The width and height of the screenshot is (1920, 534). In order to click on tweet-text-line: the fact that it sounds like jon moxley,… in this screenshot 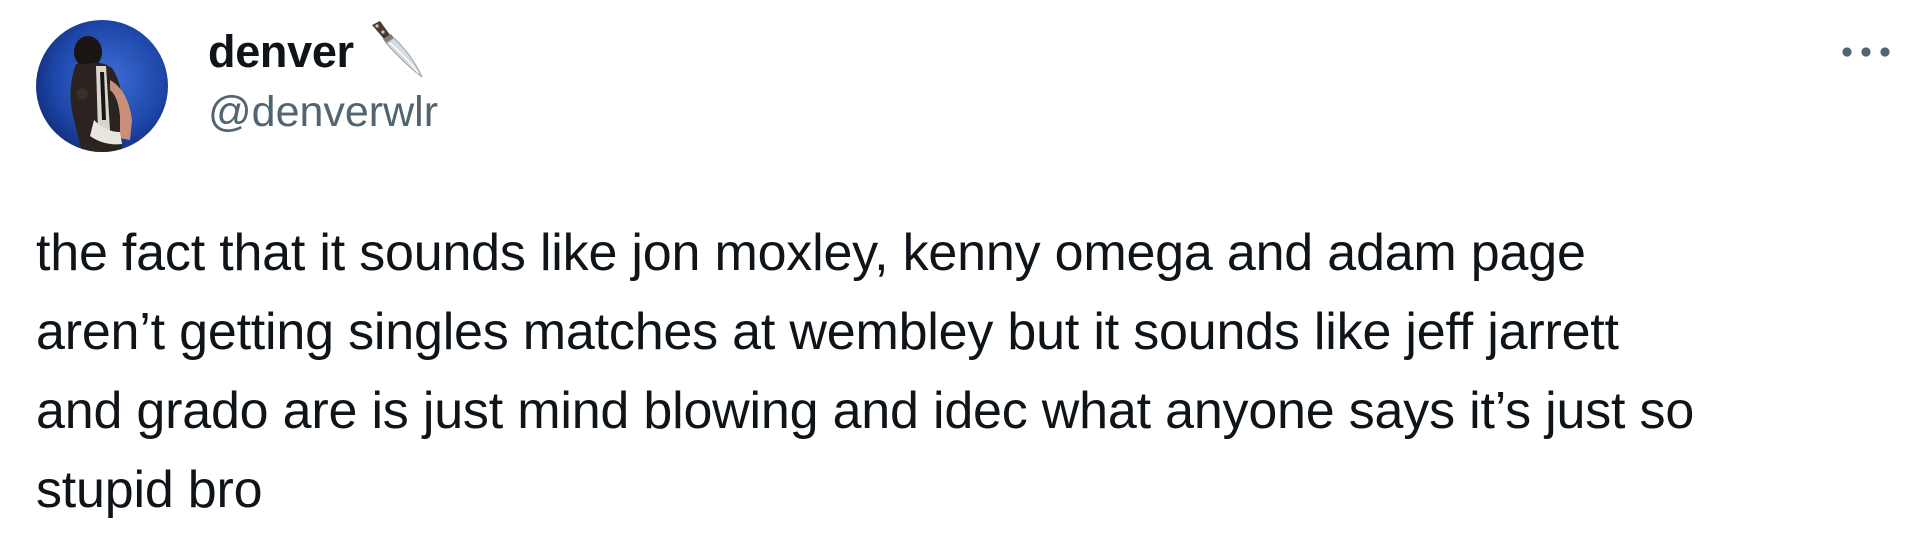, I will do `click(811, 253)`.